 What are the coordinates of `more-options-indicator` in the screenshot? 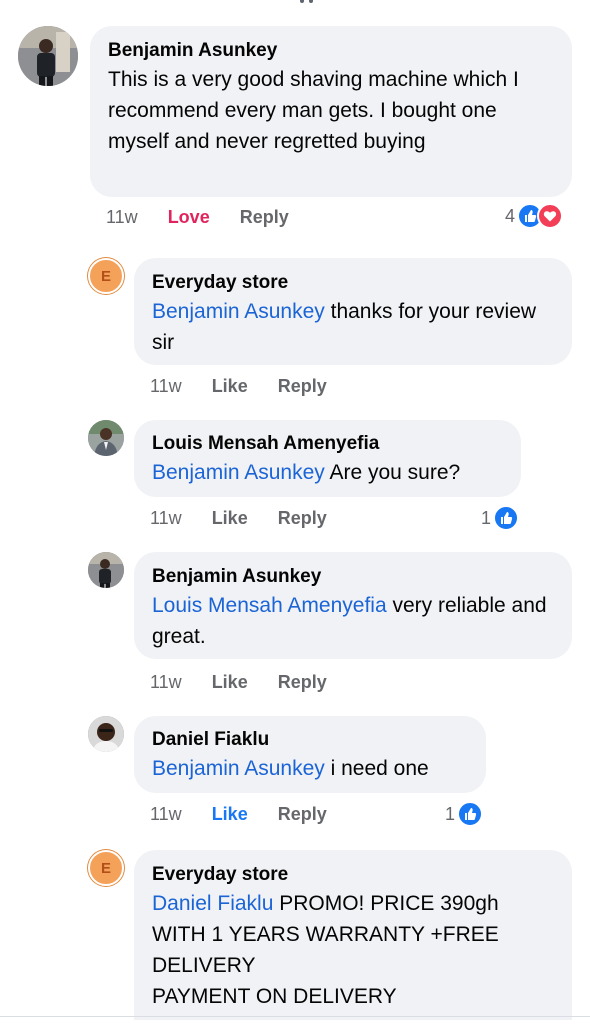 It's located at (307, 1).